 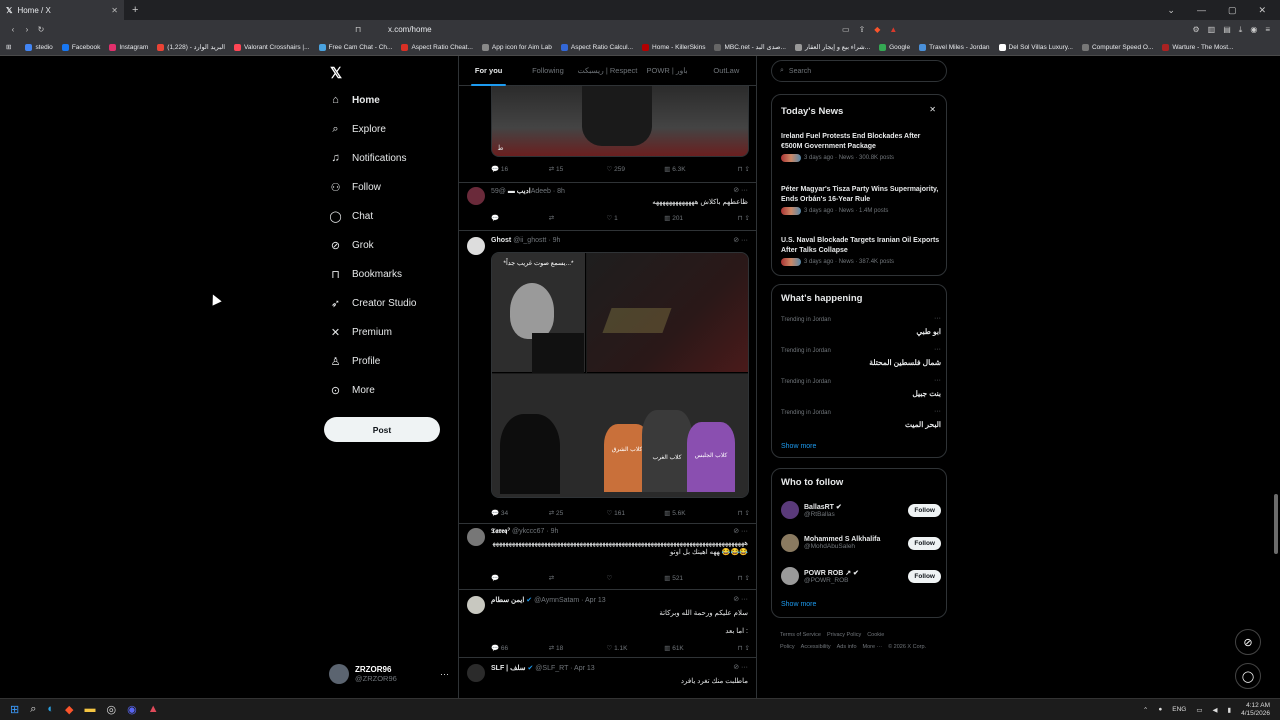 I want to click on tab-close-icon: ✕, so click(x=114, y=10).